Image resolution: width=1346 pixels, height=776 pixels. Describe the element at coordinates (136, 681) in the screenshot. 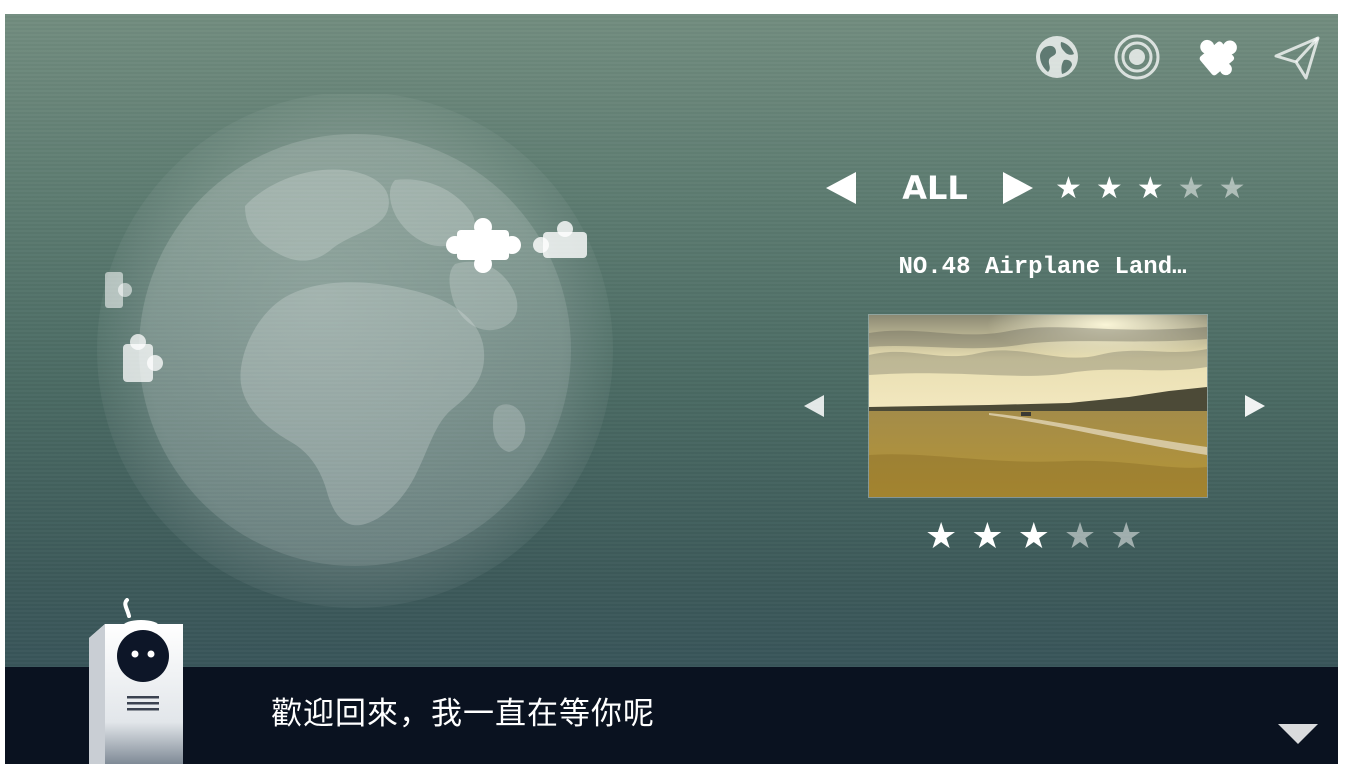

I see `robot-avatar` at that location.